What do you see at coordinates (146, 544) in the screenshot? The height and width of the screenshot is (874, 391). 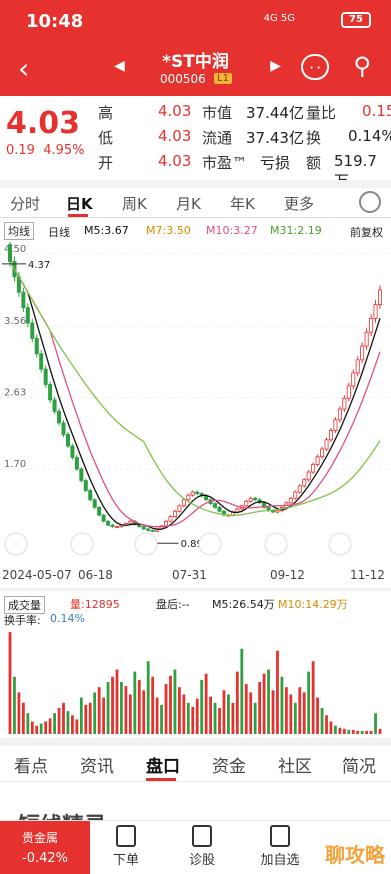 I see `zoom-minus-button` at bounding box center [146, 544].